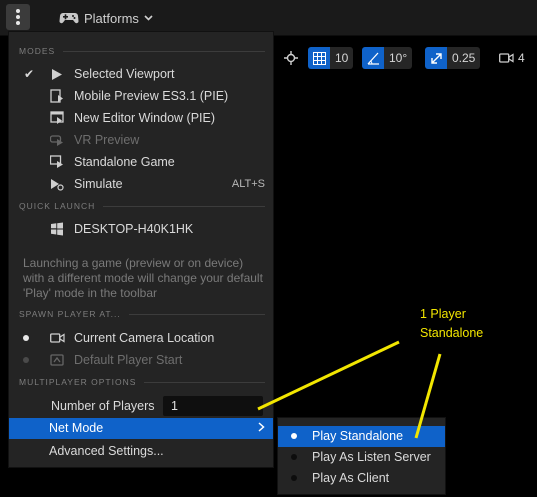 This screenshot has width=537, height=497. Describe the element at coordinates (142, 382) in the screenshot. I see `multiplayer-header: MULTIPLAYER OPTIONS` at that location.